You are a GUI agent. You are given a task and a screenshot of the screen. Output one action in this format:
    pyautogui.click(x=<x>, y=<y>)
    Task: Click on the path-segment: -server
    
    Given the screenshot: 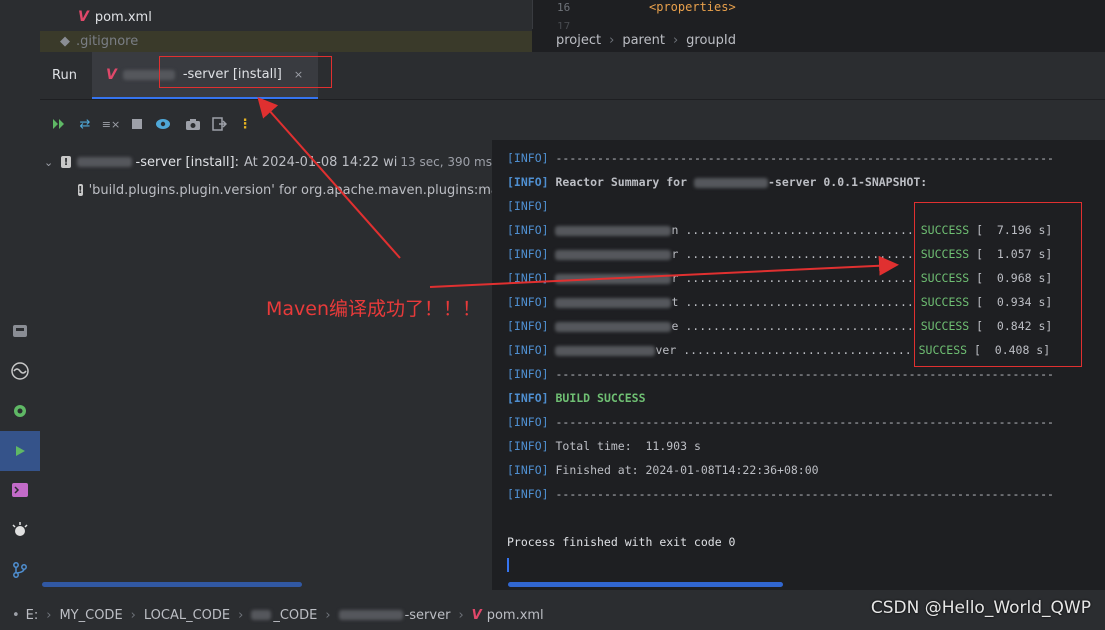 What is the action you would take?
    pyautogui.click(x=428, y=615)
    